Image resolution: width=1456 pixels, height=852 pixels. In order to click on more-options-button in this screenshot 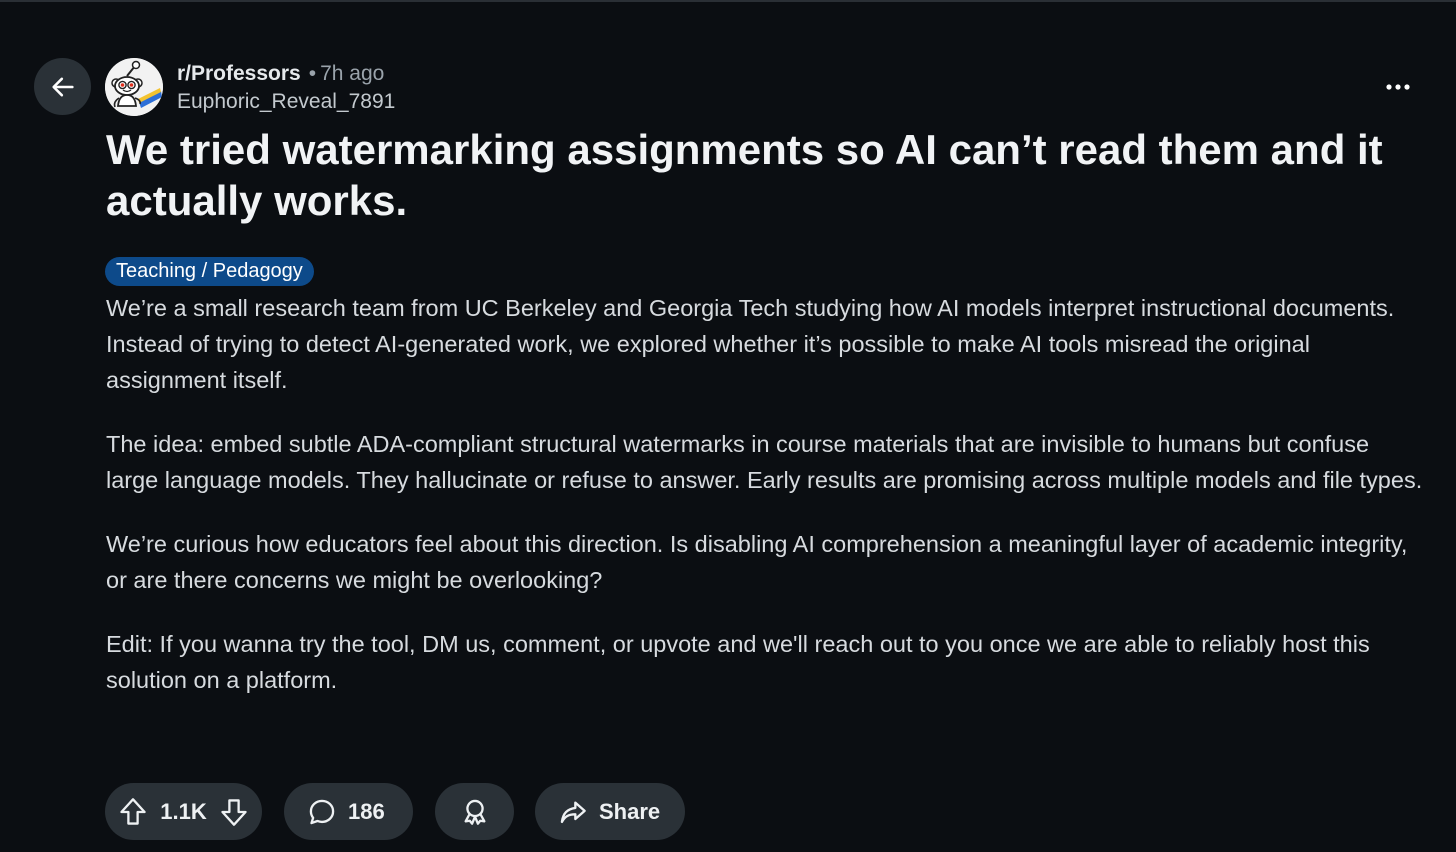, I will do `click(1398, 87)`.